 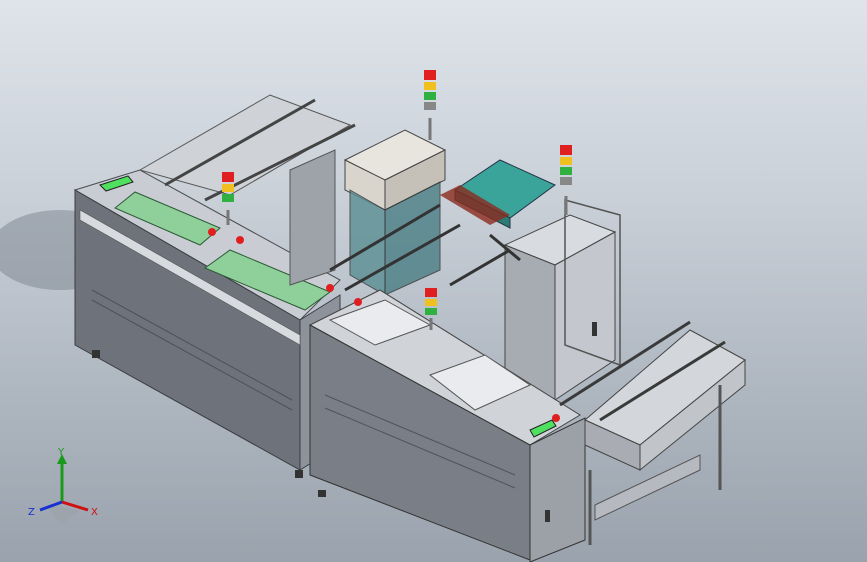 I want to click on axis-triad: Y X Z, so click(x=63, y=486).